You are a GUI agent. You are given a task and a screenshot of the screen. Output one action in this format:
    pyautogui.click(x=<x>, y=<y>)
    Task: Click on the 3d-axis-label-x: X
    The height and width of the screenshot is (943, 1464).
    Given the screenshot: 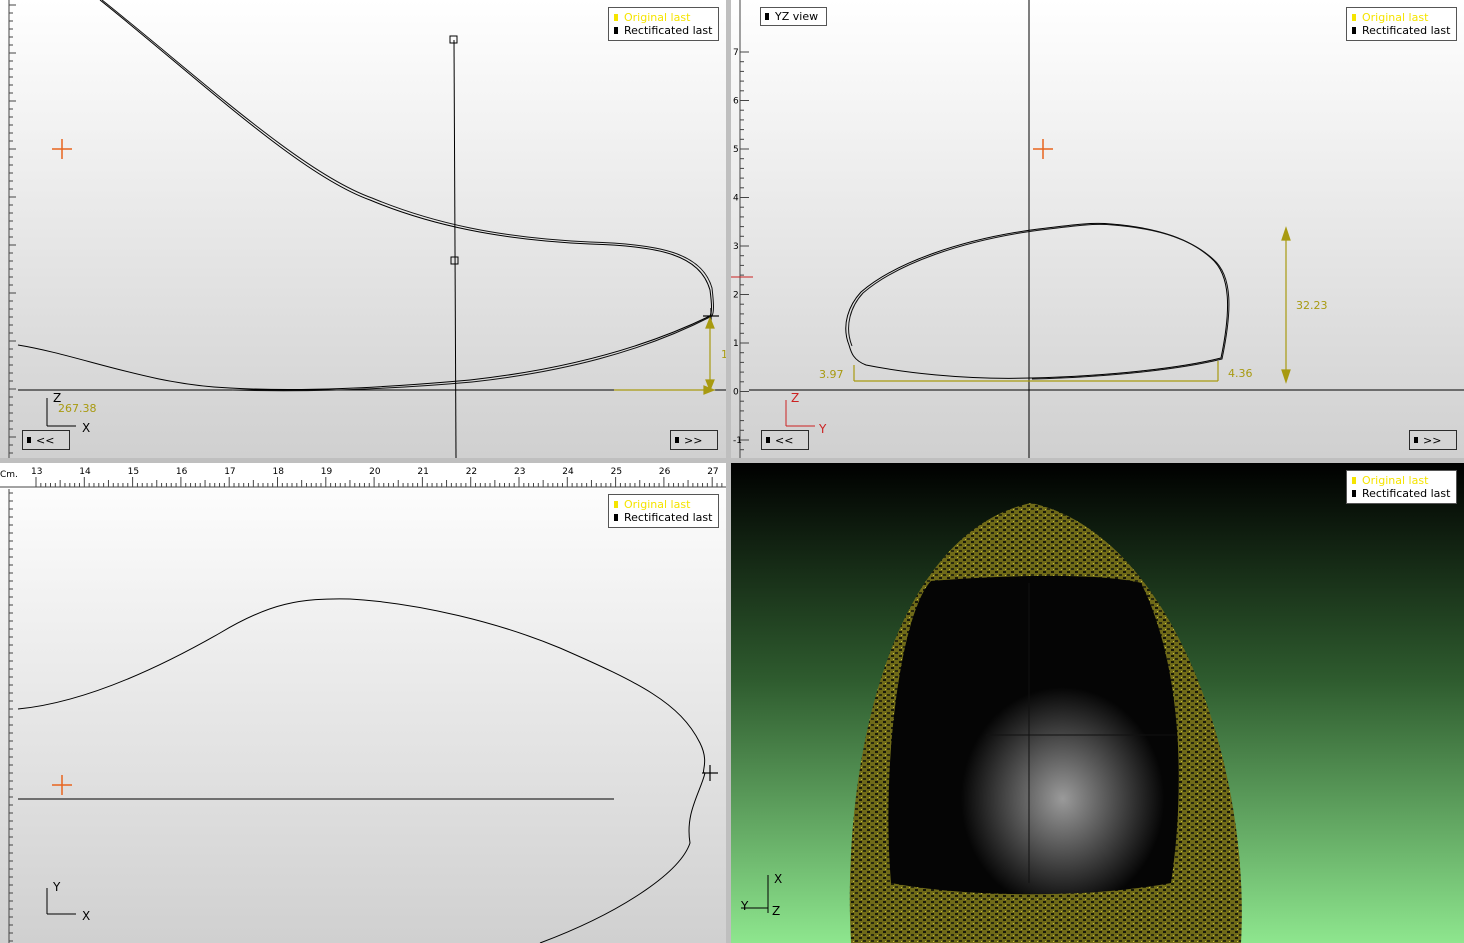 What is the action you would take?
    pyautogui.click(x=778, y=879)
    